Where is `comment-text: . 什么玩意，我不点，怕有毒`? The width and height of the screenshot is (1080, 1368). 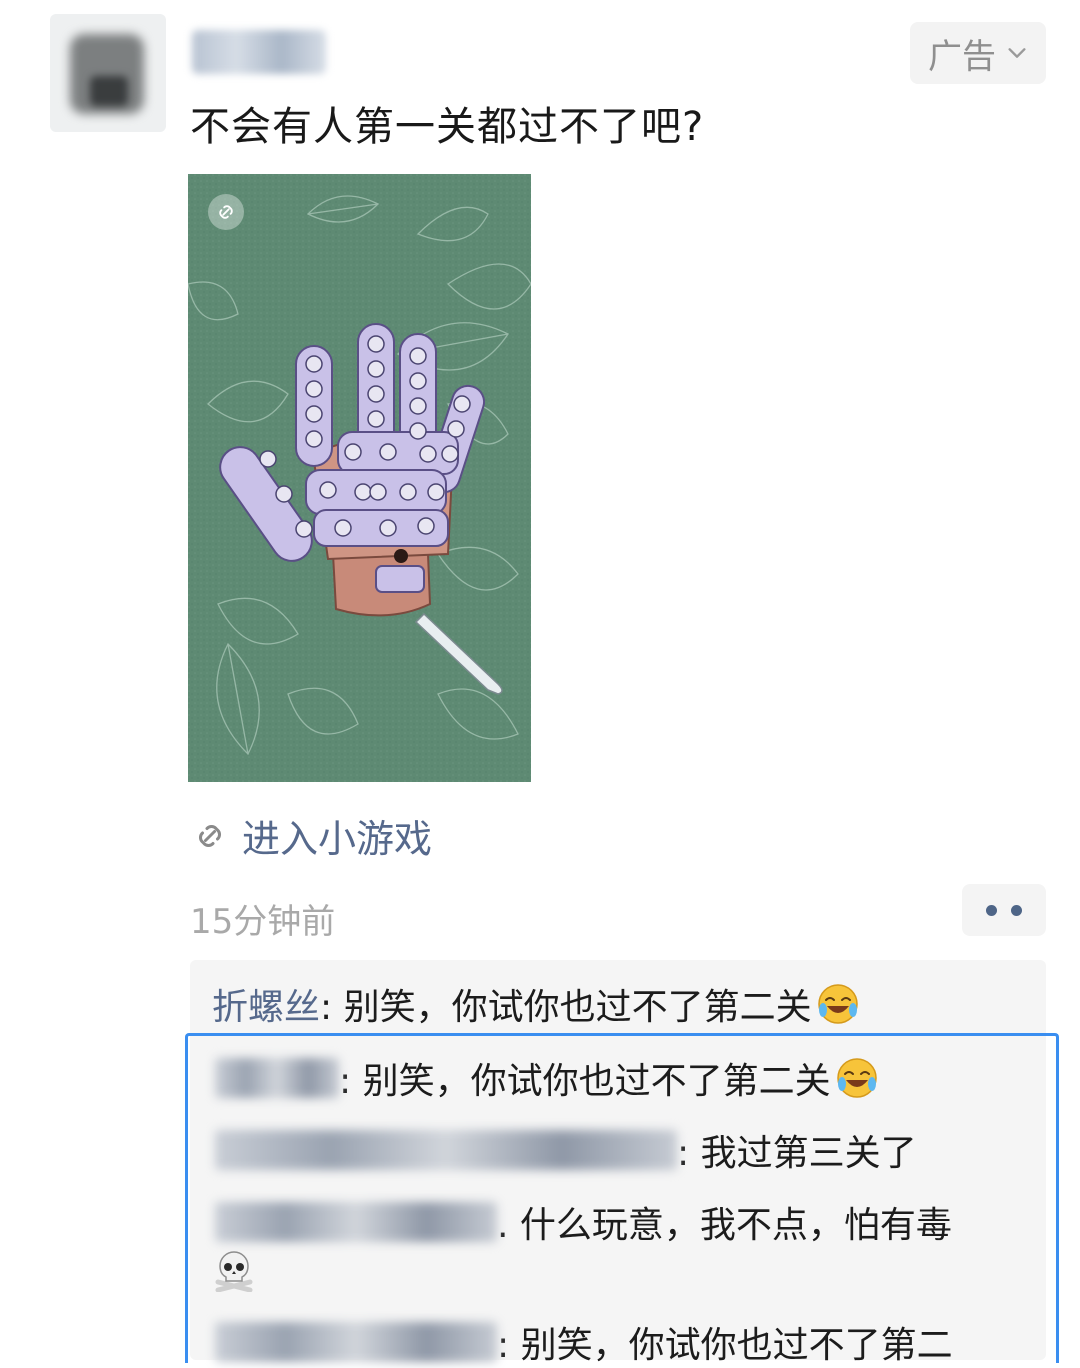
comment-text: . 什么玩意，我不点，怕有毒 is located at coordinates (724, 1225).